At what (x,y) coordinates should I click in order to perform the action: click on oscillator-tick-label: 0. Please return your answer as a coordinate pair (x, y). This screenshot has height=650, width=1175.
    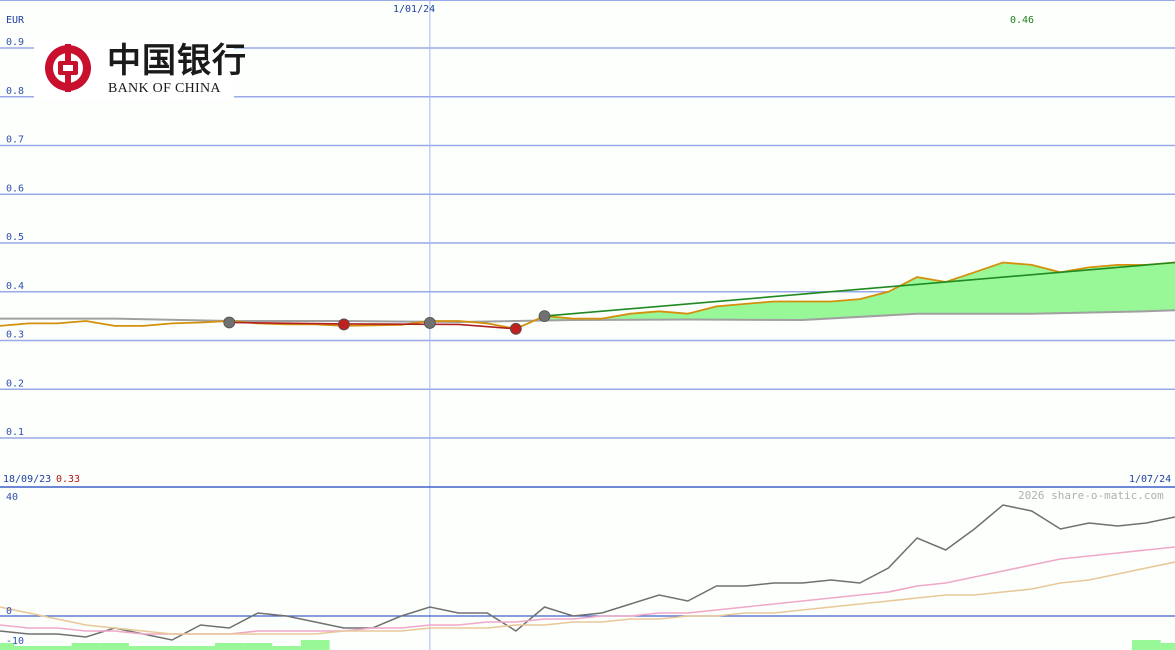
    Looking at the image, I should click on (9, 611).